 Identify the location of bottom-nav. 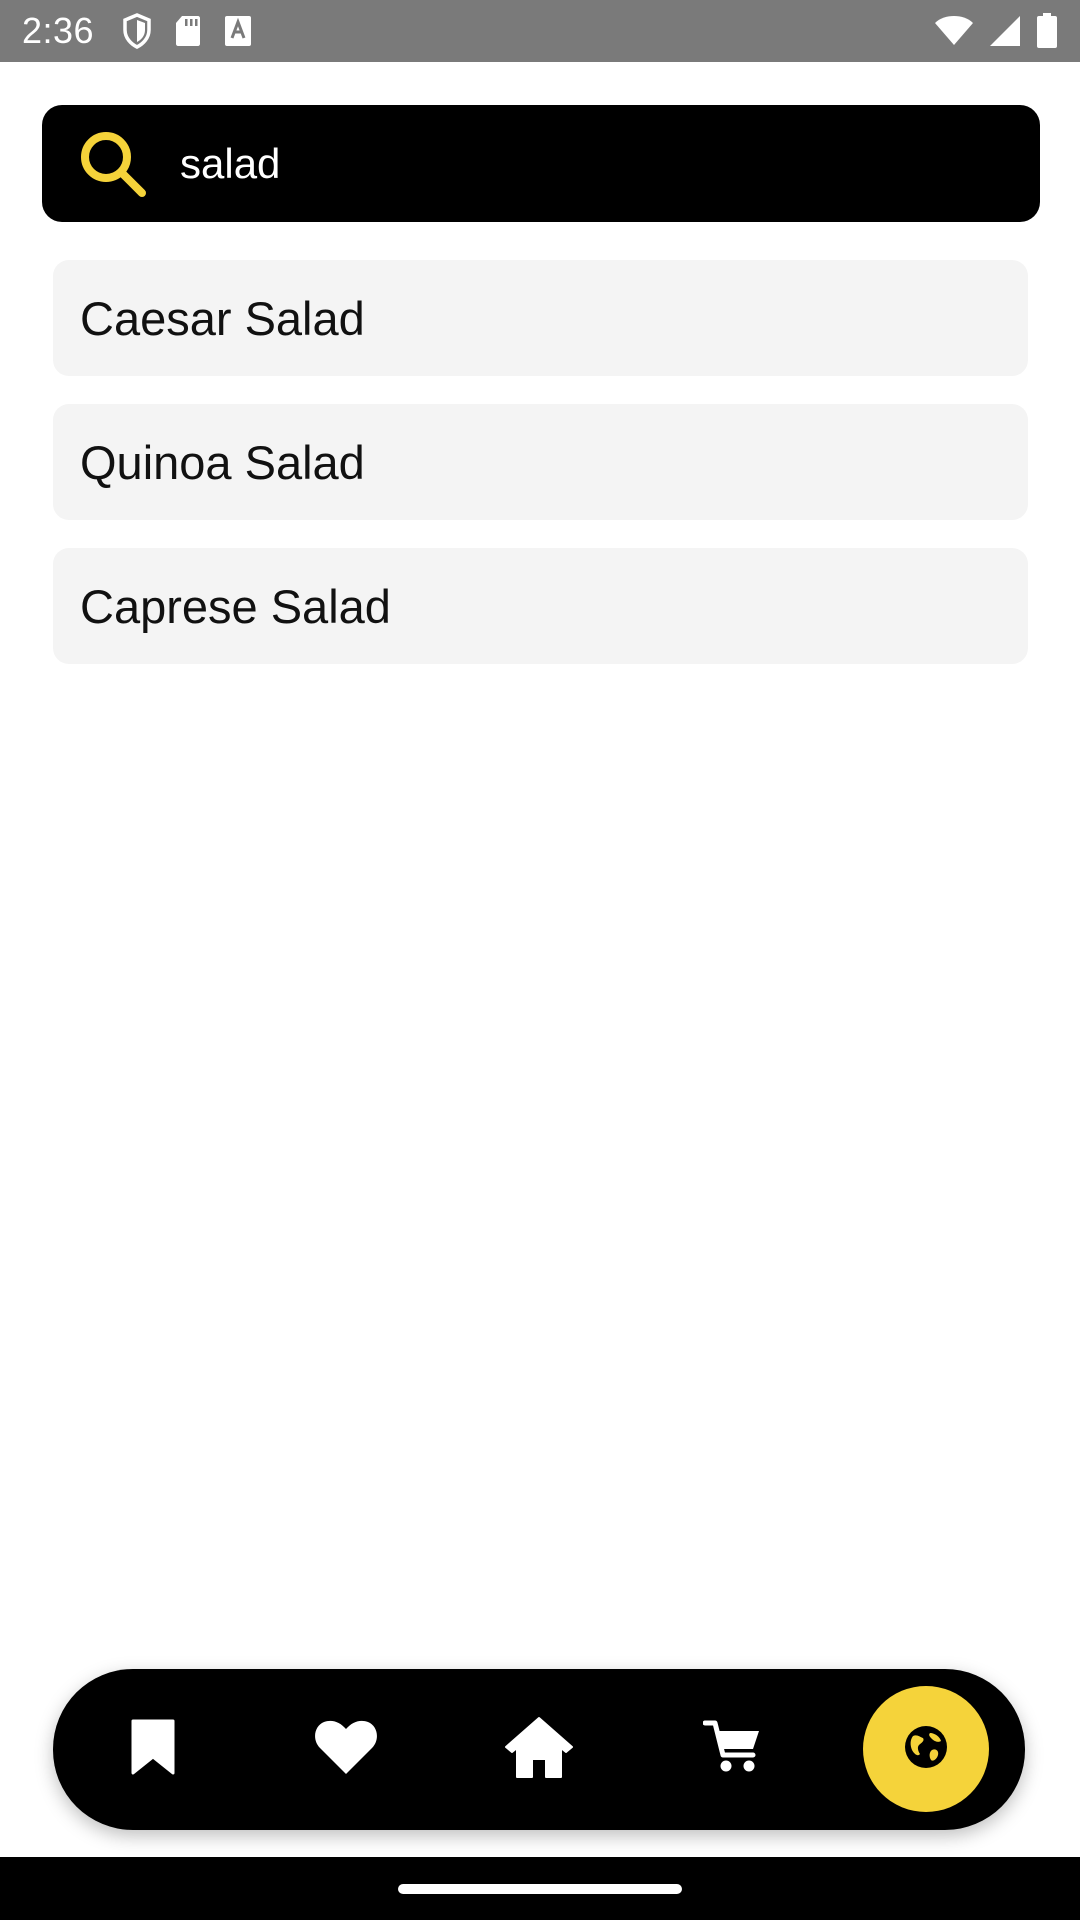
(539, 1749).